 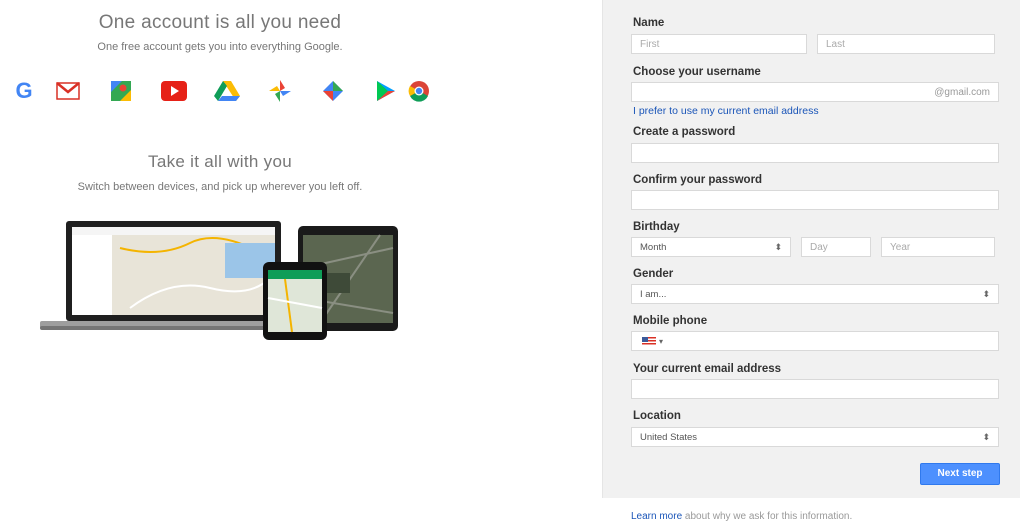 I want to click on first-name-input: First, so click(x=719, y=44).